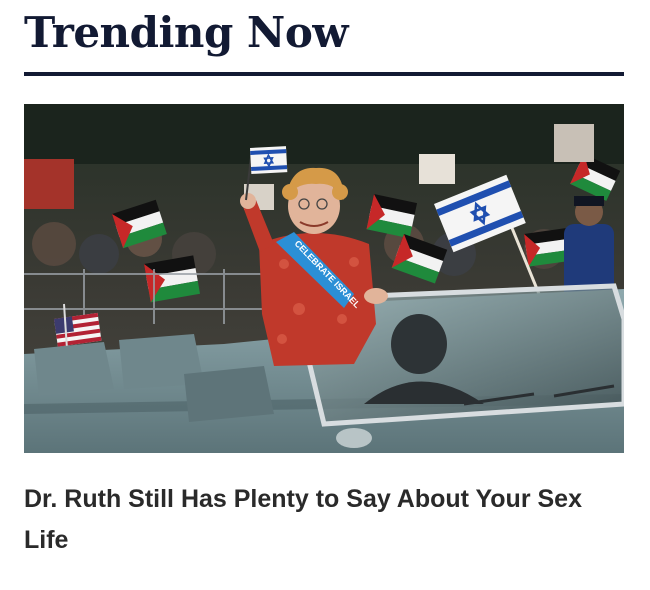 This screenshot has height=590, width=650. Describe the element at coordinates (324, 74) in the screenshot. I see `section-divider` at that location.